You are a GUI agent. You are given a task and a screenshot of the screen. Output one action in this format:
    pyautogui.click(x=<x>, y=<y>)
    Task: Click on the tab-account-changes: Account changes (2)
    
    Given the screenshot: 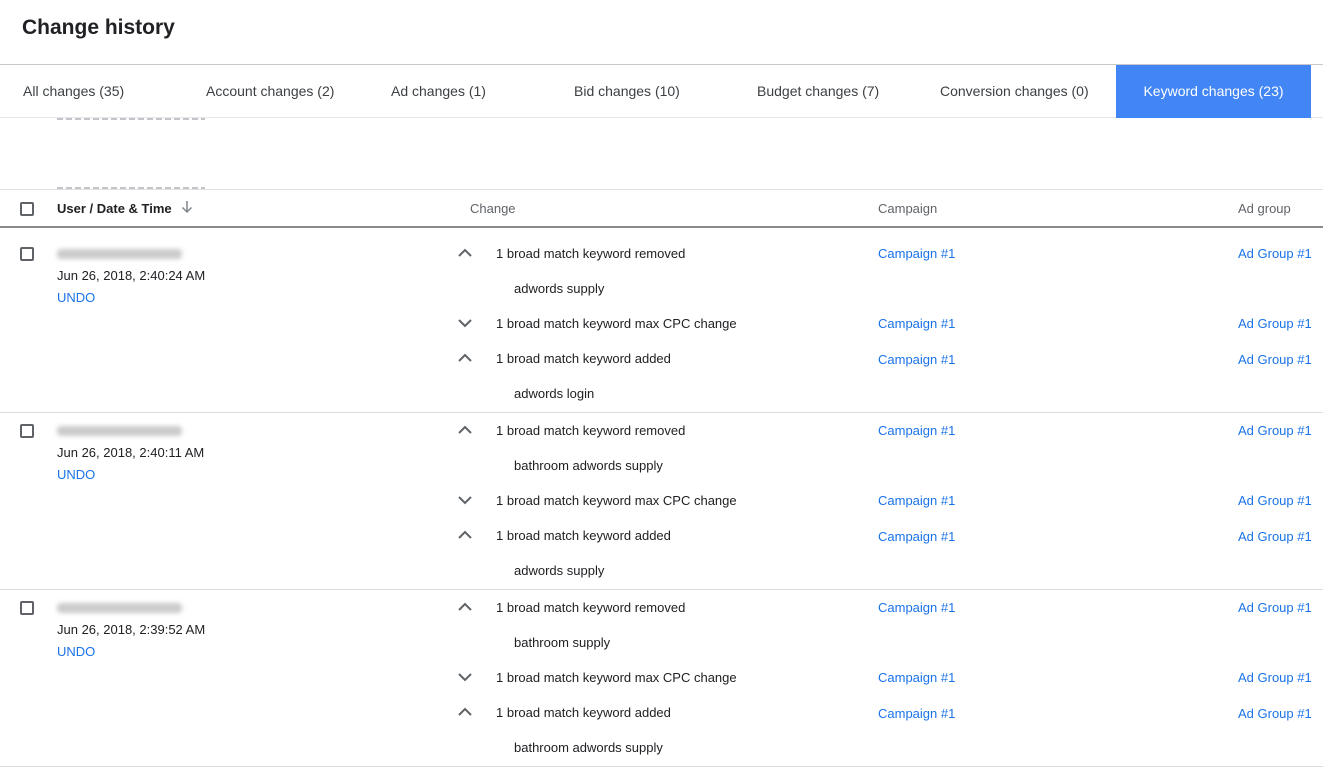 What is the action you would take?
    pyautogui.click(x=270, y=91)
    